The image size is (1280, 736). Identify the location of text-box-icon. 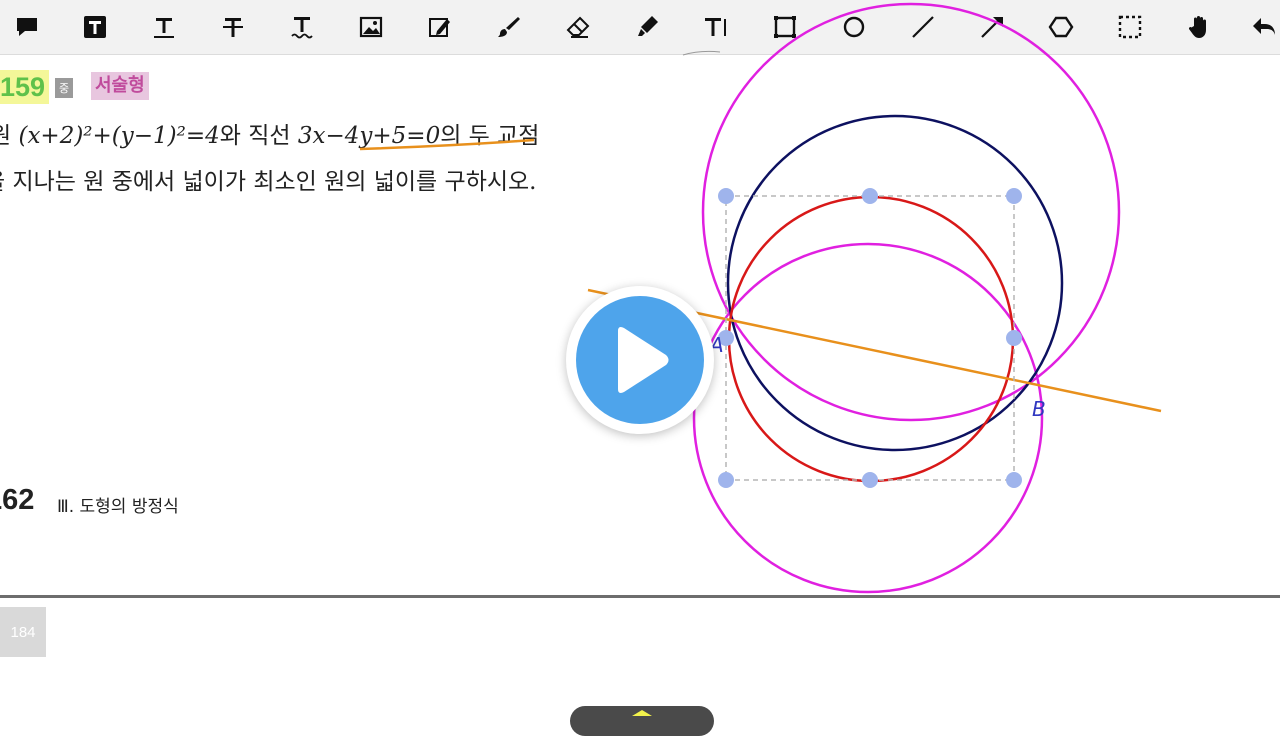
(95, 27).